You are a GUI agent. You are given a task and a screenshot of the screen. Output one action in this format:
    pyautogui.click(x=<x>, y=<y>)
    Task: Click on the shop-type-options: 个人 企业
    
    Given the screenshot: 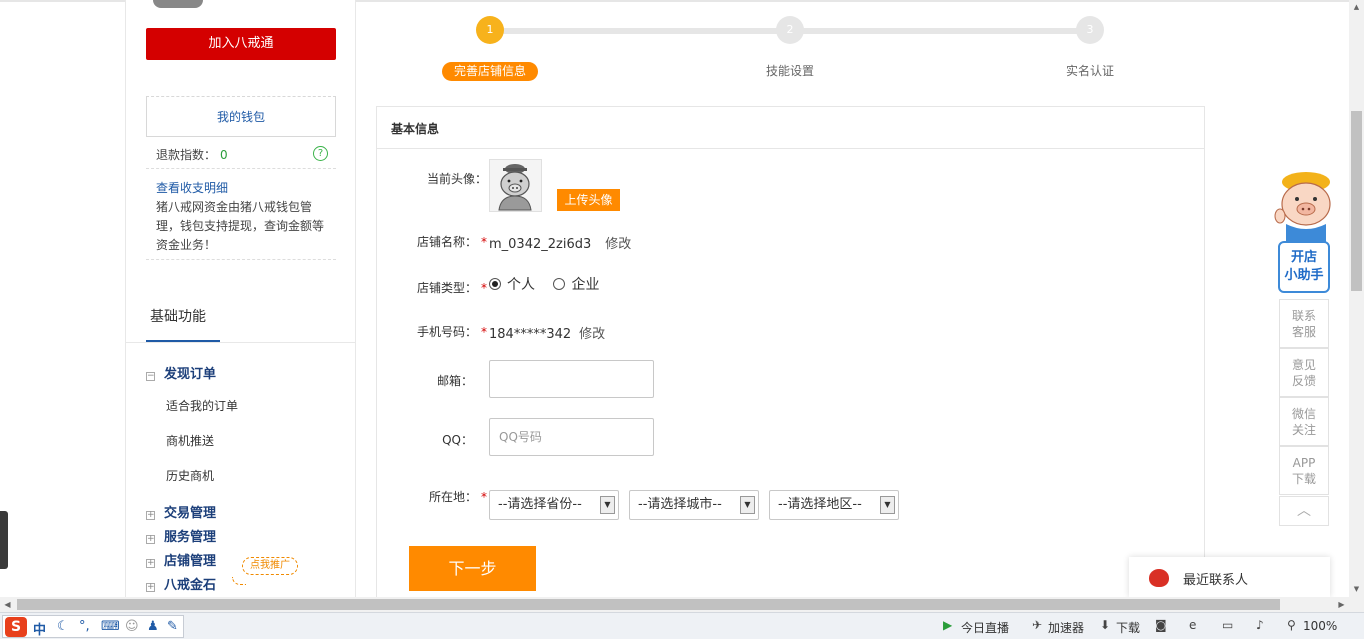 What is the action you would take?
    pyautogui.click(x=544, y=284)
    